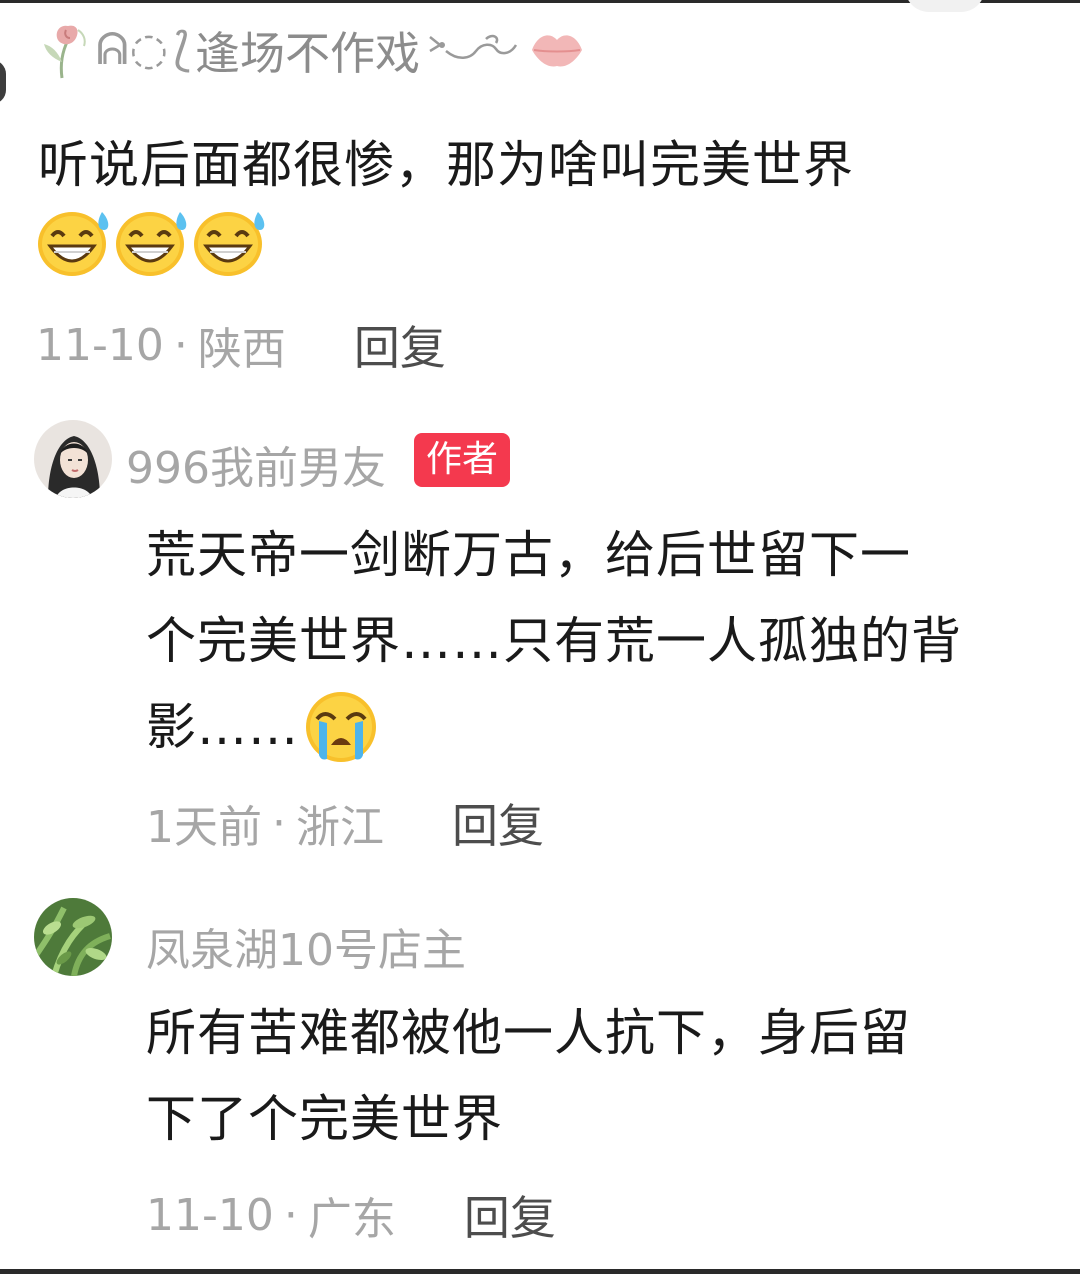 This screenshot has height=1274, width=1080. Describe the element at coordinates (324, 1119) in the screenshot. I see `comment-3-text-line: 下了个完美世界` at that location.